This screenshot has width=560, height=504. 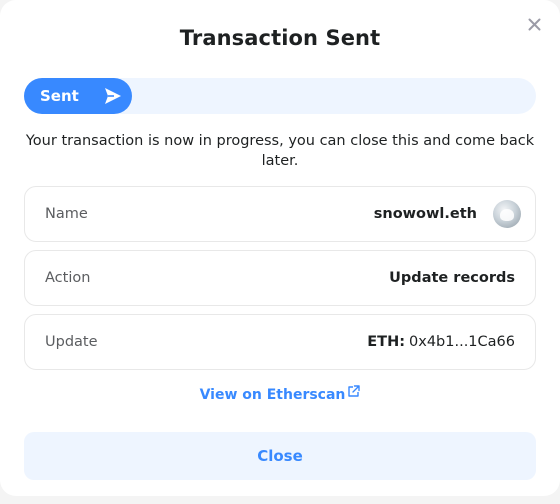 I want to click on detail-label: Name, so click(x=66, y=214).